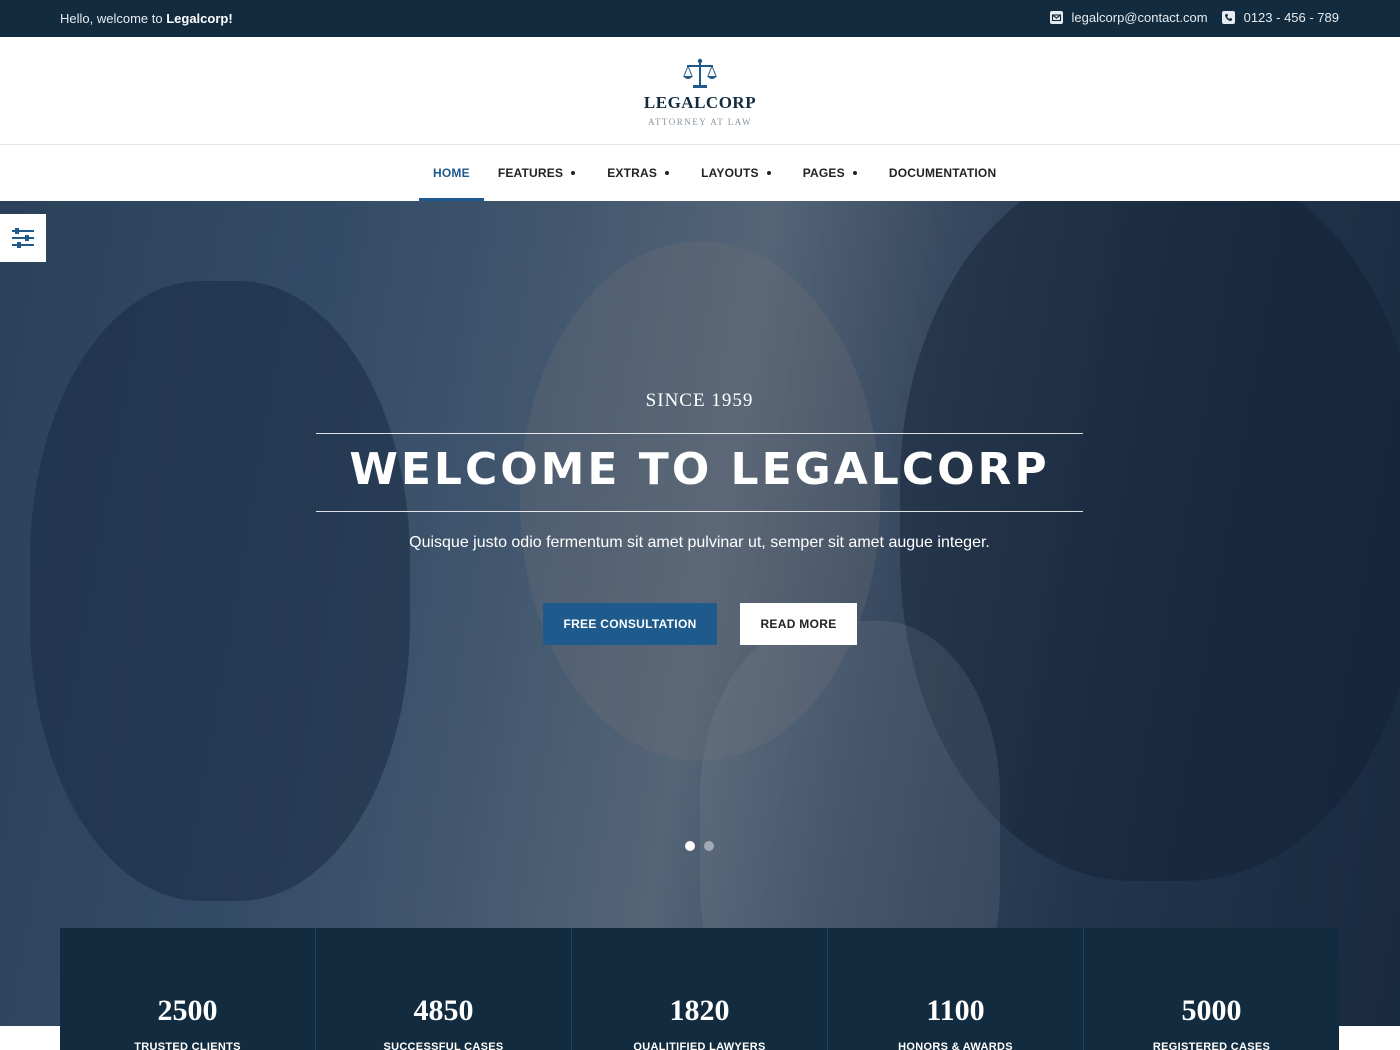 Image resolution: width=1400 pixels, height=1050 pixels. What do you see at coordinates (1211, 989) in the screenshot?
I see `stat-registered-cases: 5000 REGISTERED CASES` at bounding box center [1211, 989].